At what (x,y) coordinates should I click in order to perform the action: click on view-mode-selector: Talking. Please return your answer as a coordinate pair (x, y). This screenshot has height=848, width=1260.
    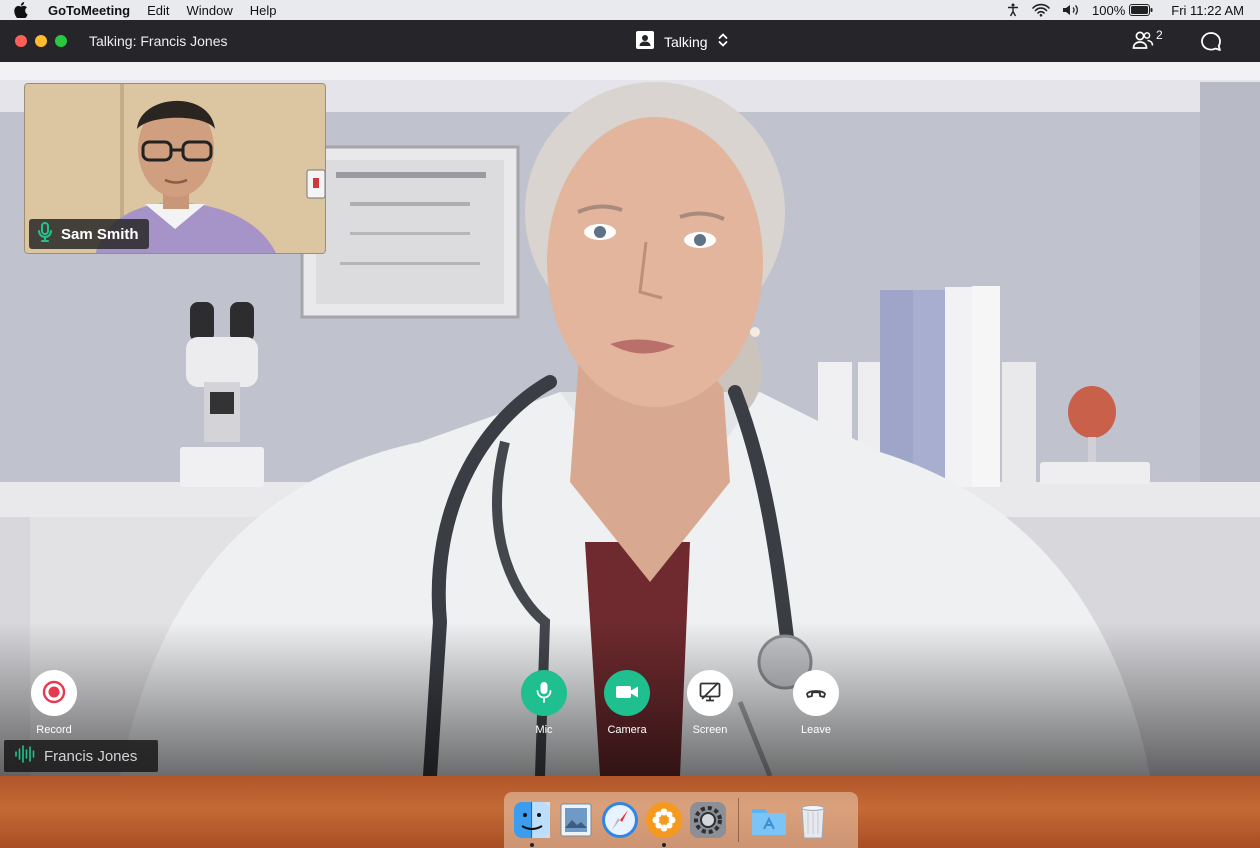
    Looking at the image, I should click on (682, 41).